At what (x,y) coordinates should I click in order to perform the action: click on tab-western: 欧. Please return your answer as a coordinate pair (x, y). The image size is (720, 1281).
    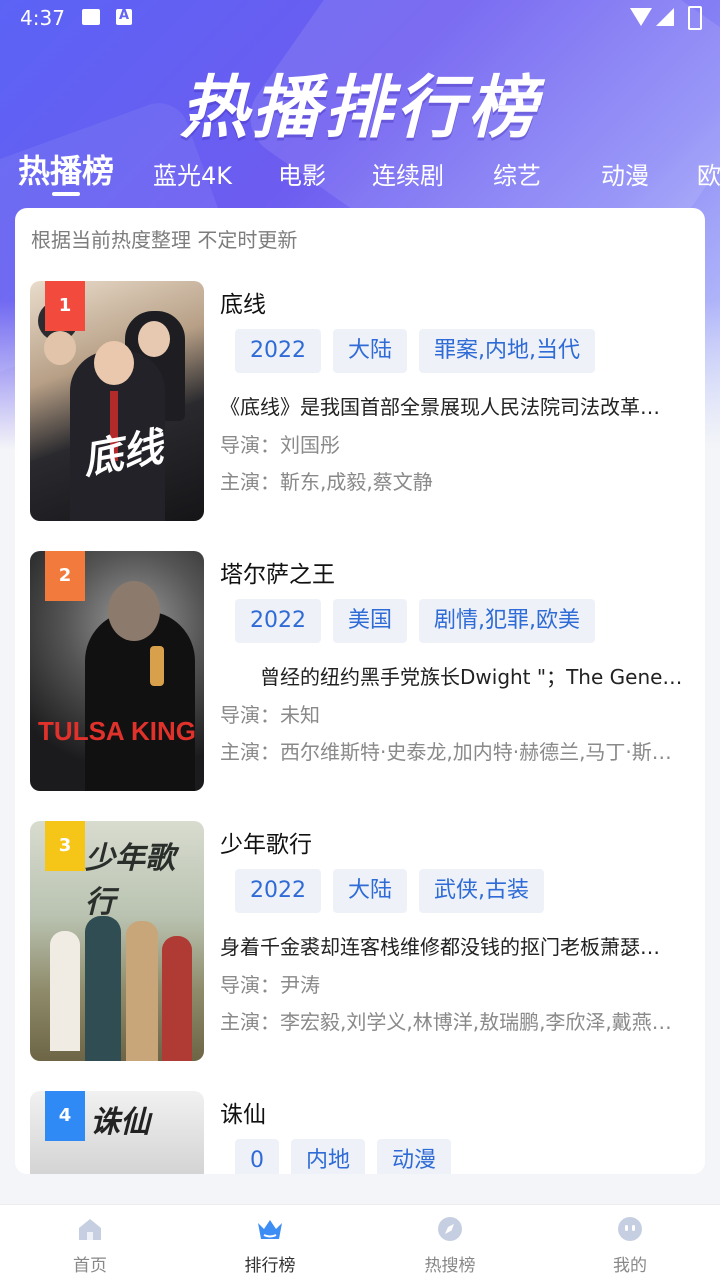
    Looking at the image, I should click on (708, 173).